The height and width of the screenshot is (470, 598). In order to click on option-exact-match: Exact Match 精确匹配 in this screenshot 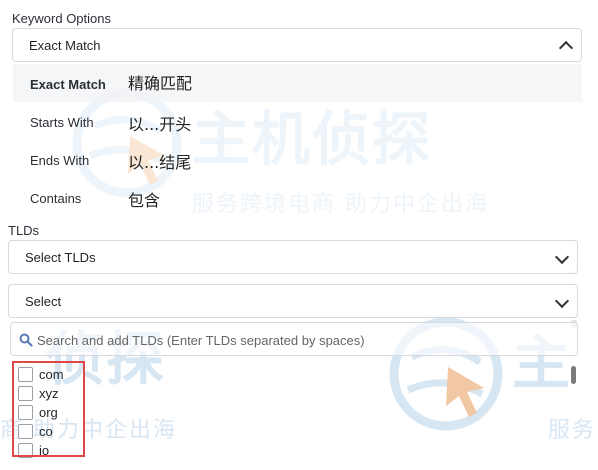, I will do `click(297, 83)`.